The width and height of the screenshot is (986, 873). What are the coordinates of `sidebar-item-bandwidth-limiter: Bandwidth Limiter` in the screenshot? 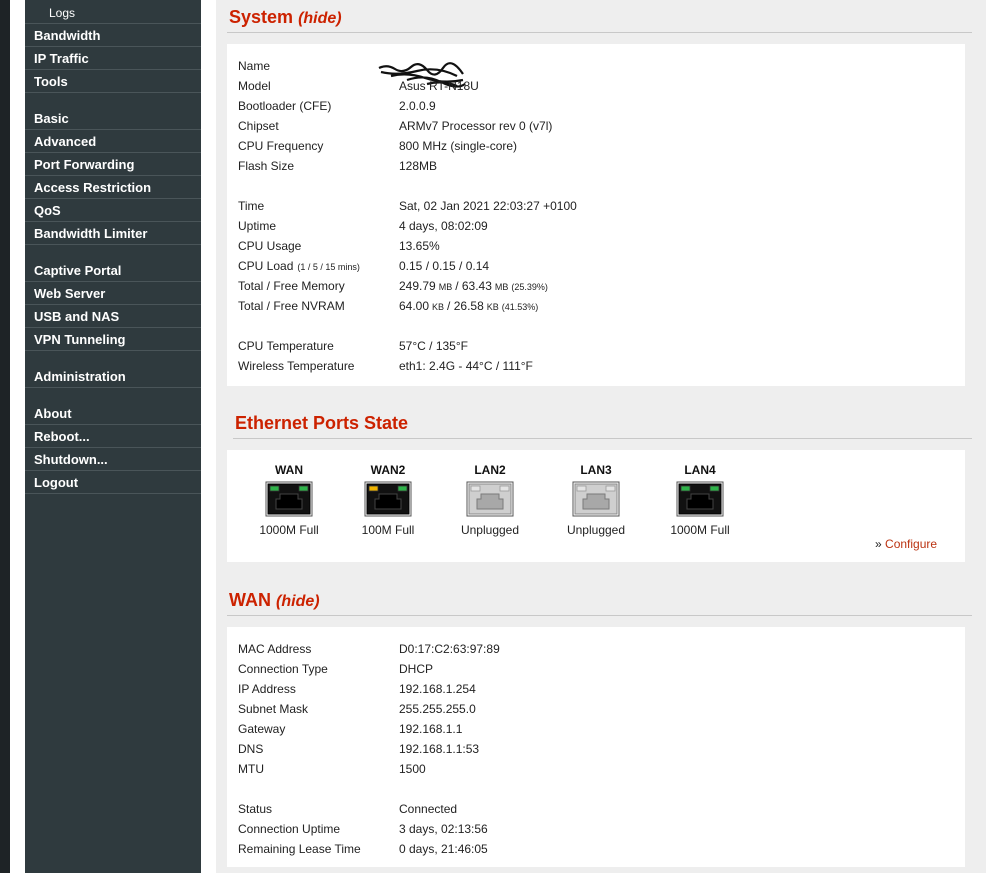 It's located at (113, 234).